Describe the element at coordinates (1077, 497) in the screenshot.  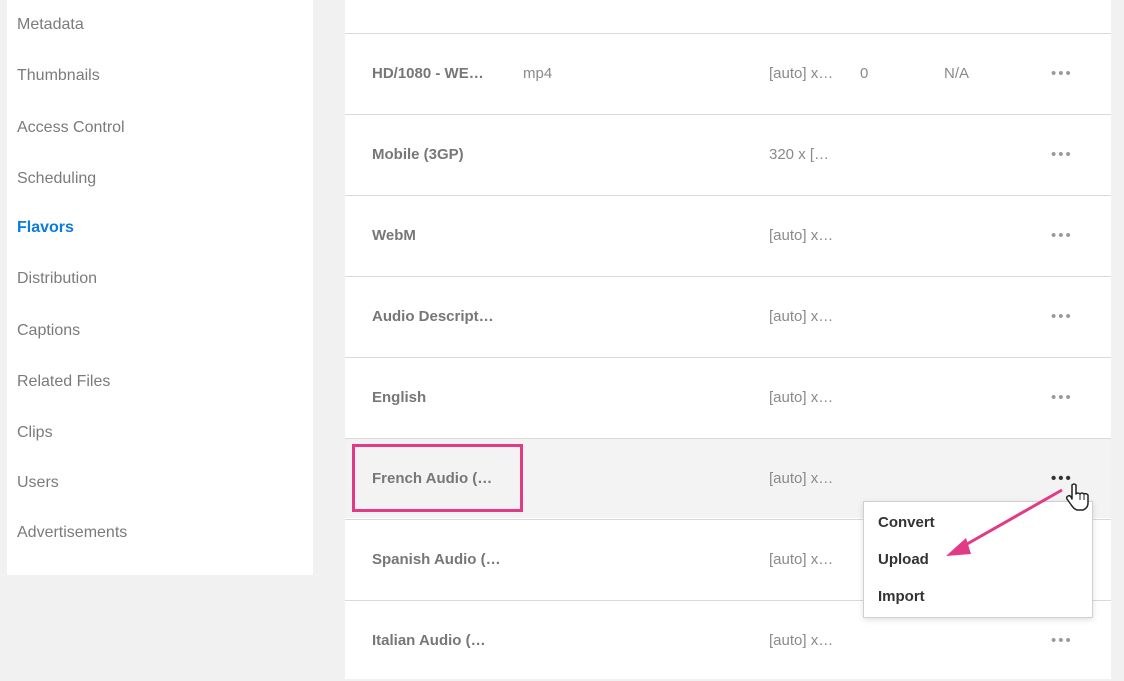
I see `hand-cursor-icon` at that location.